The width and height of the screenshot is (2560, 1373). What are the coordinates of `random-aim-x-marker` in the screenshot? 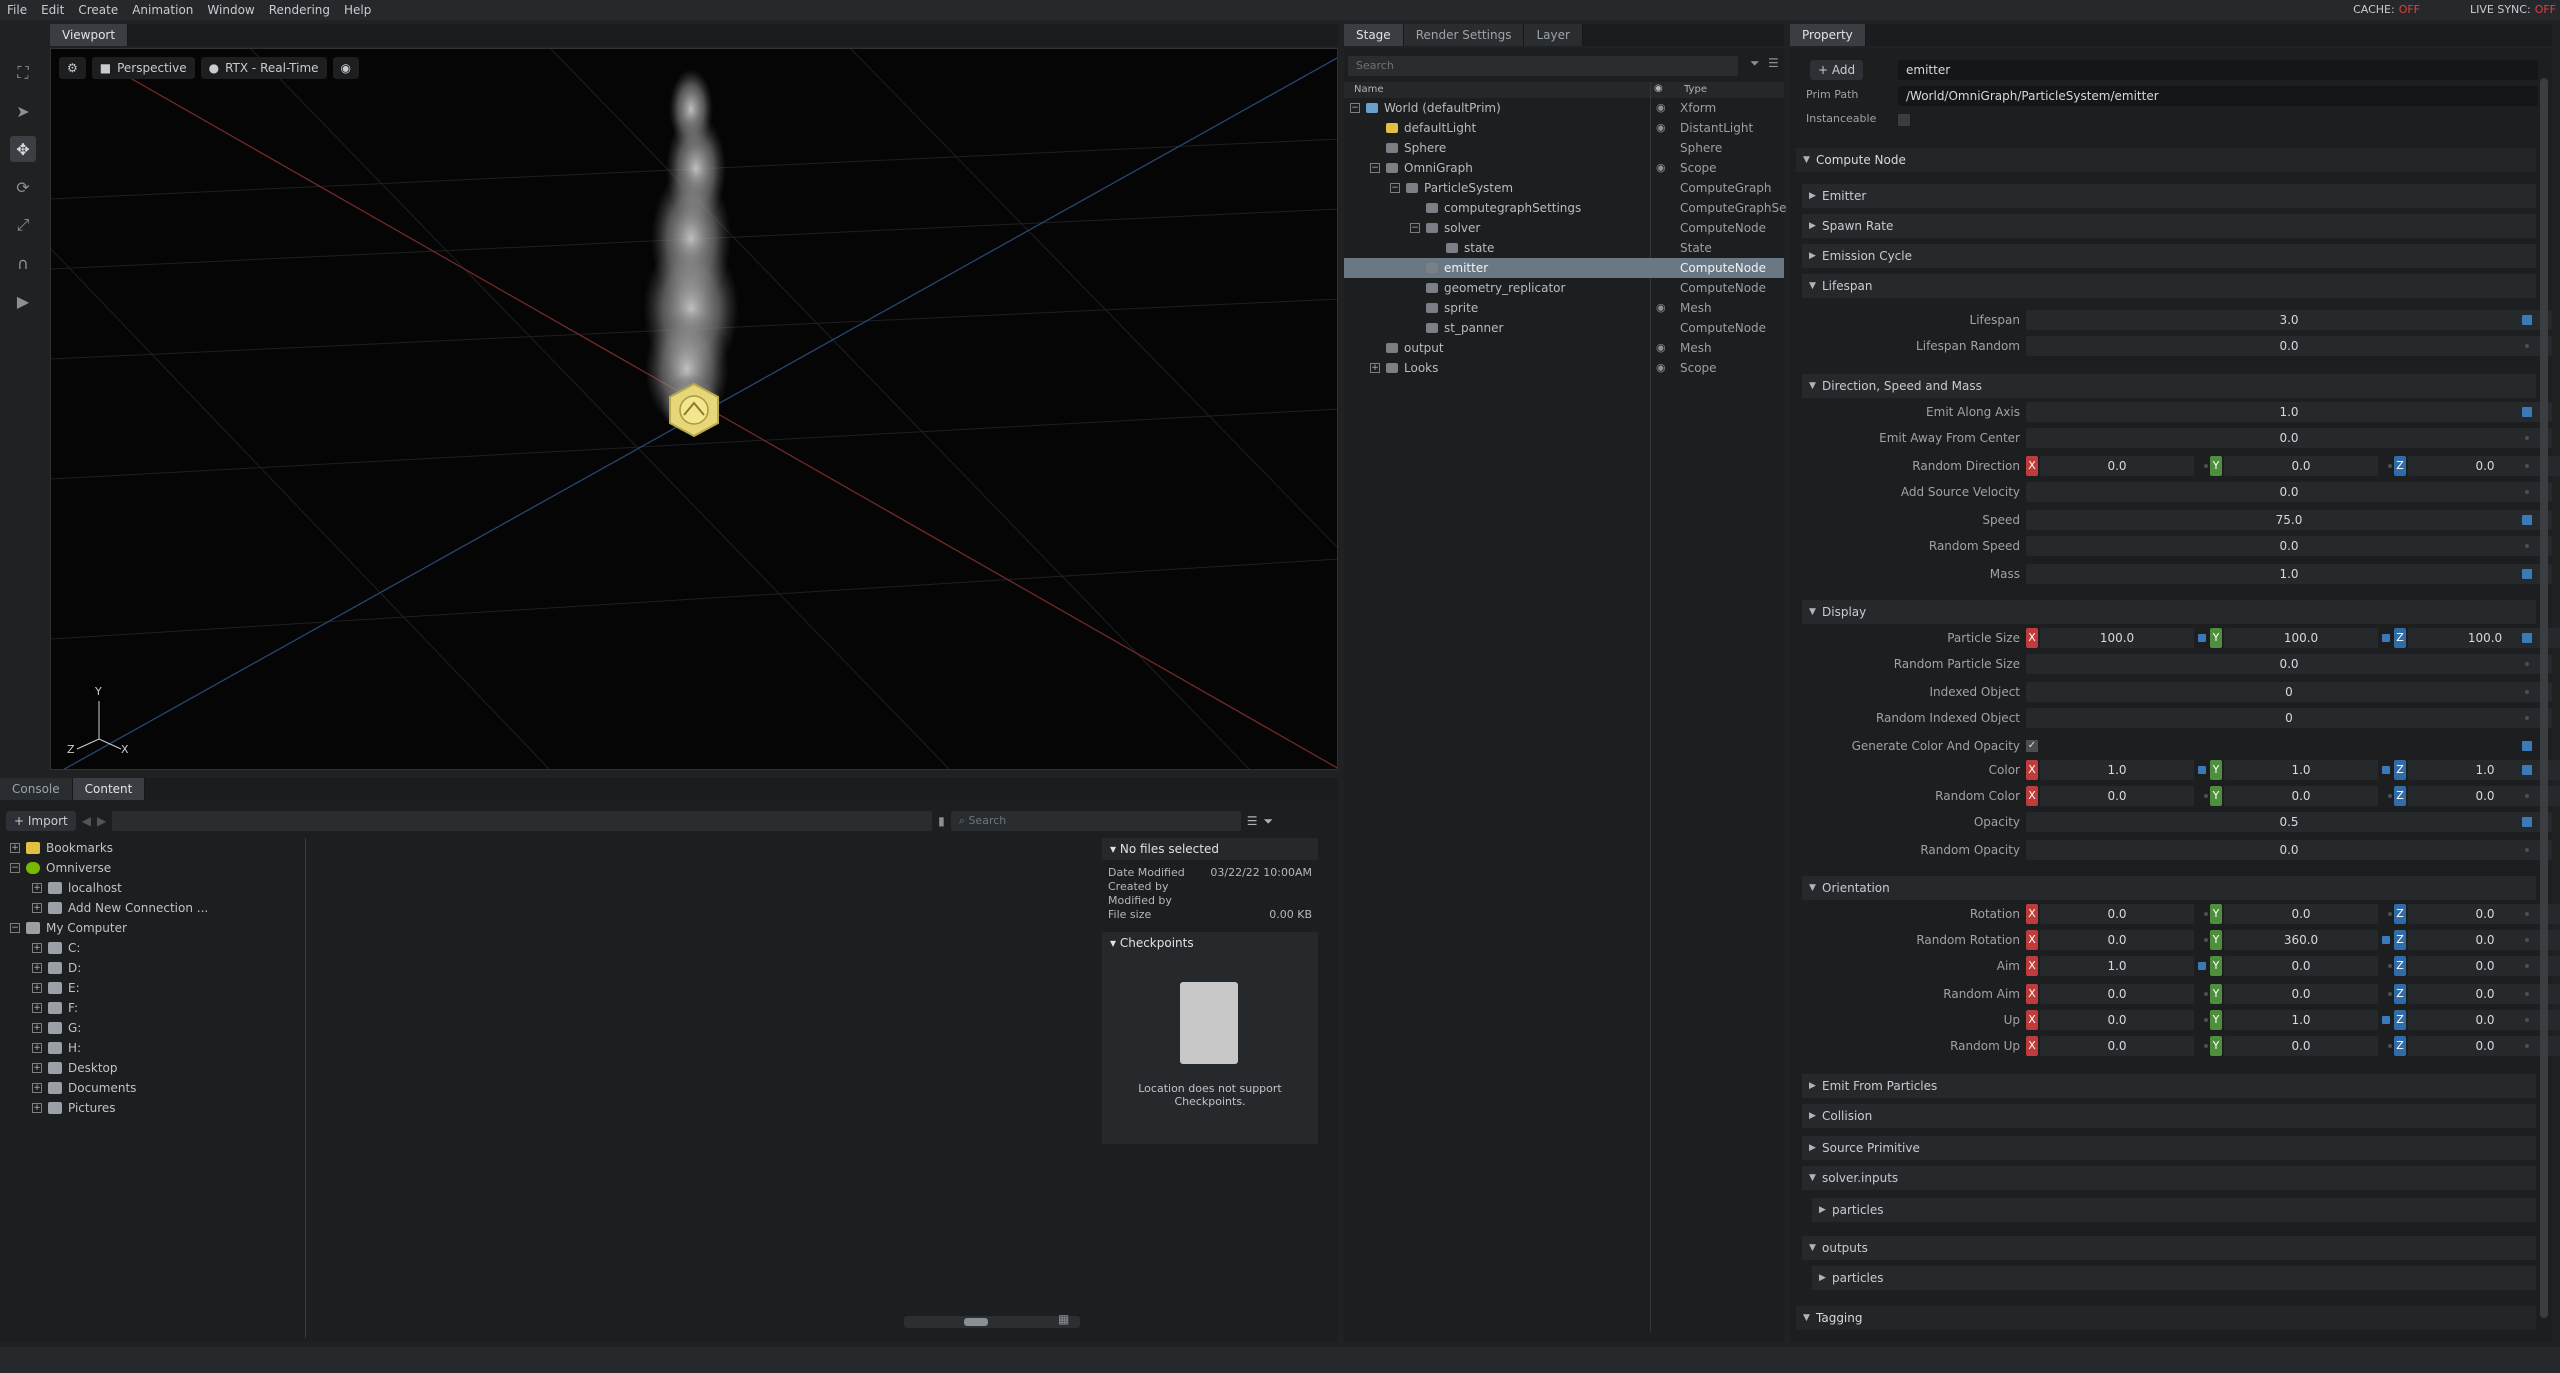 It's located at (2206, 994).